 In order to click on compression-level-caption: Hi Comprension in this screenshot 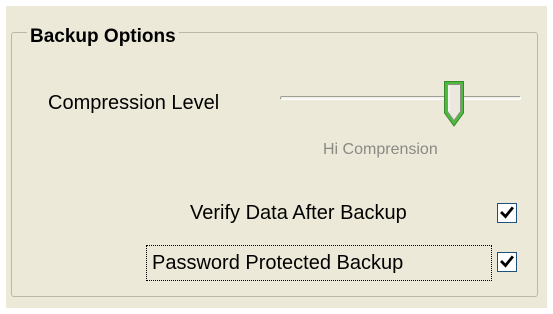, I will do `click(380, 149)`.